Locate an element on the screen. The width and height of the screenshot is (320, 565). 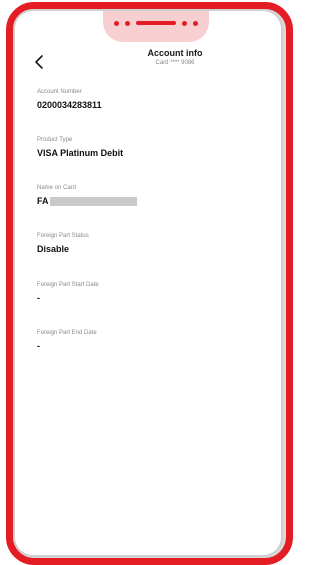
name-on-card-value: FA is located at coordinates (43, 201).